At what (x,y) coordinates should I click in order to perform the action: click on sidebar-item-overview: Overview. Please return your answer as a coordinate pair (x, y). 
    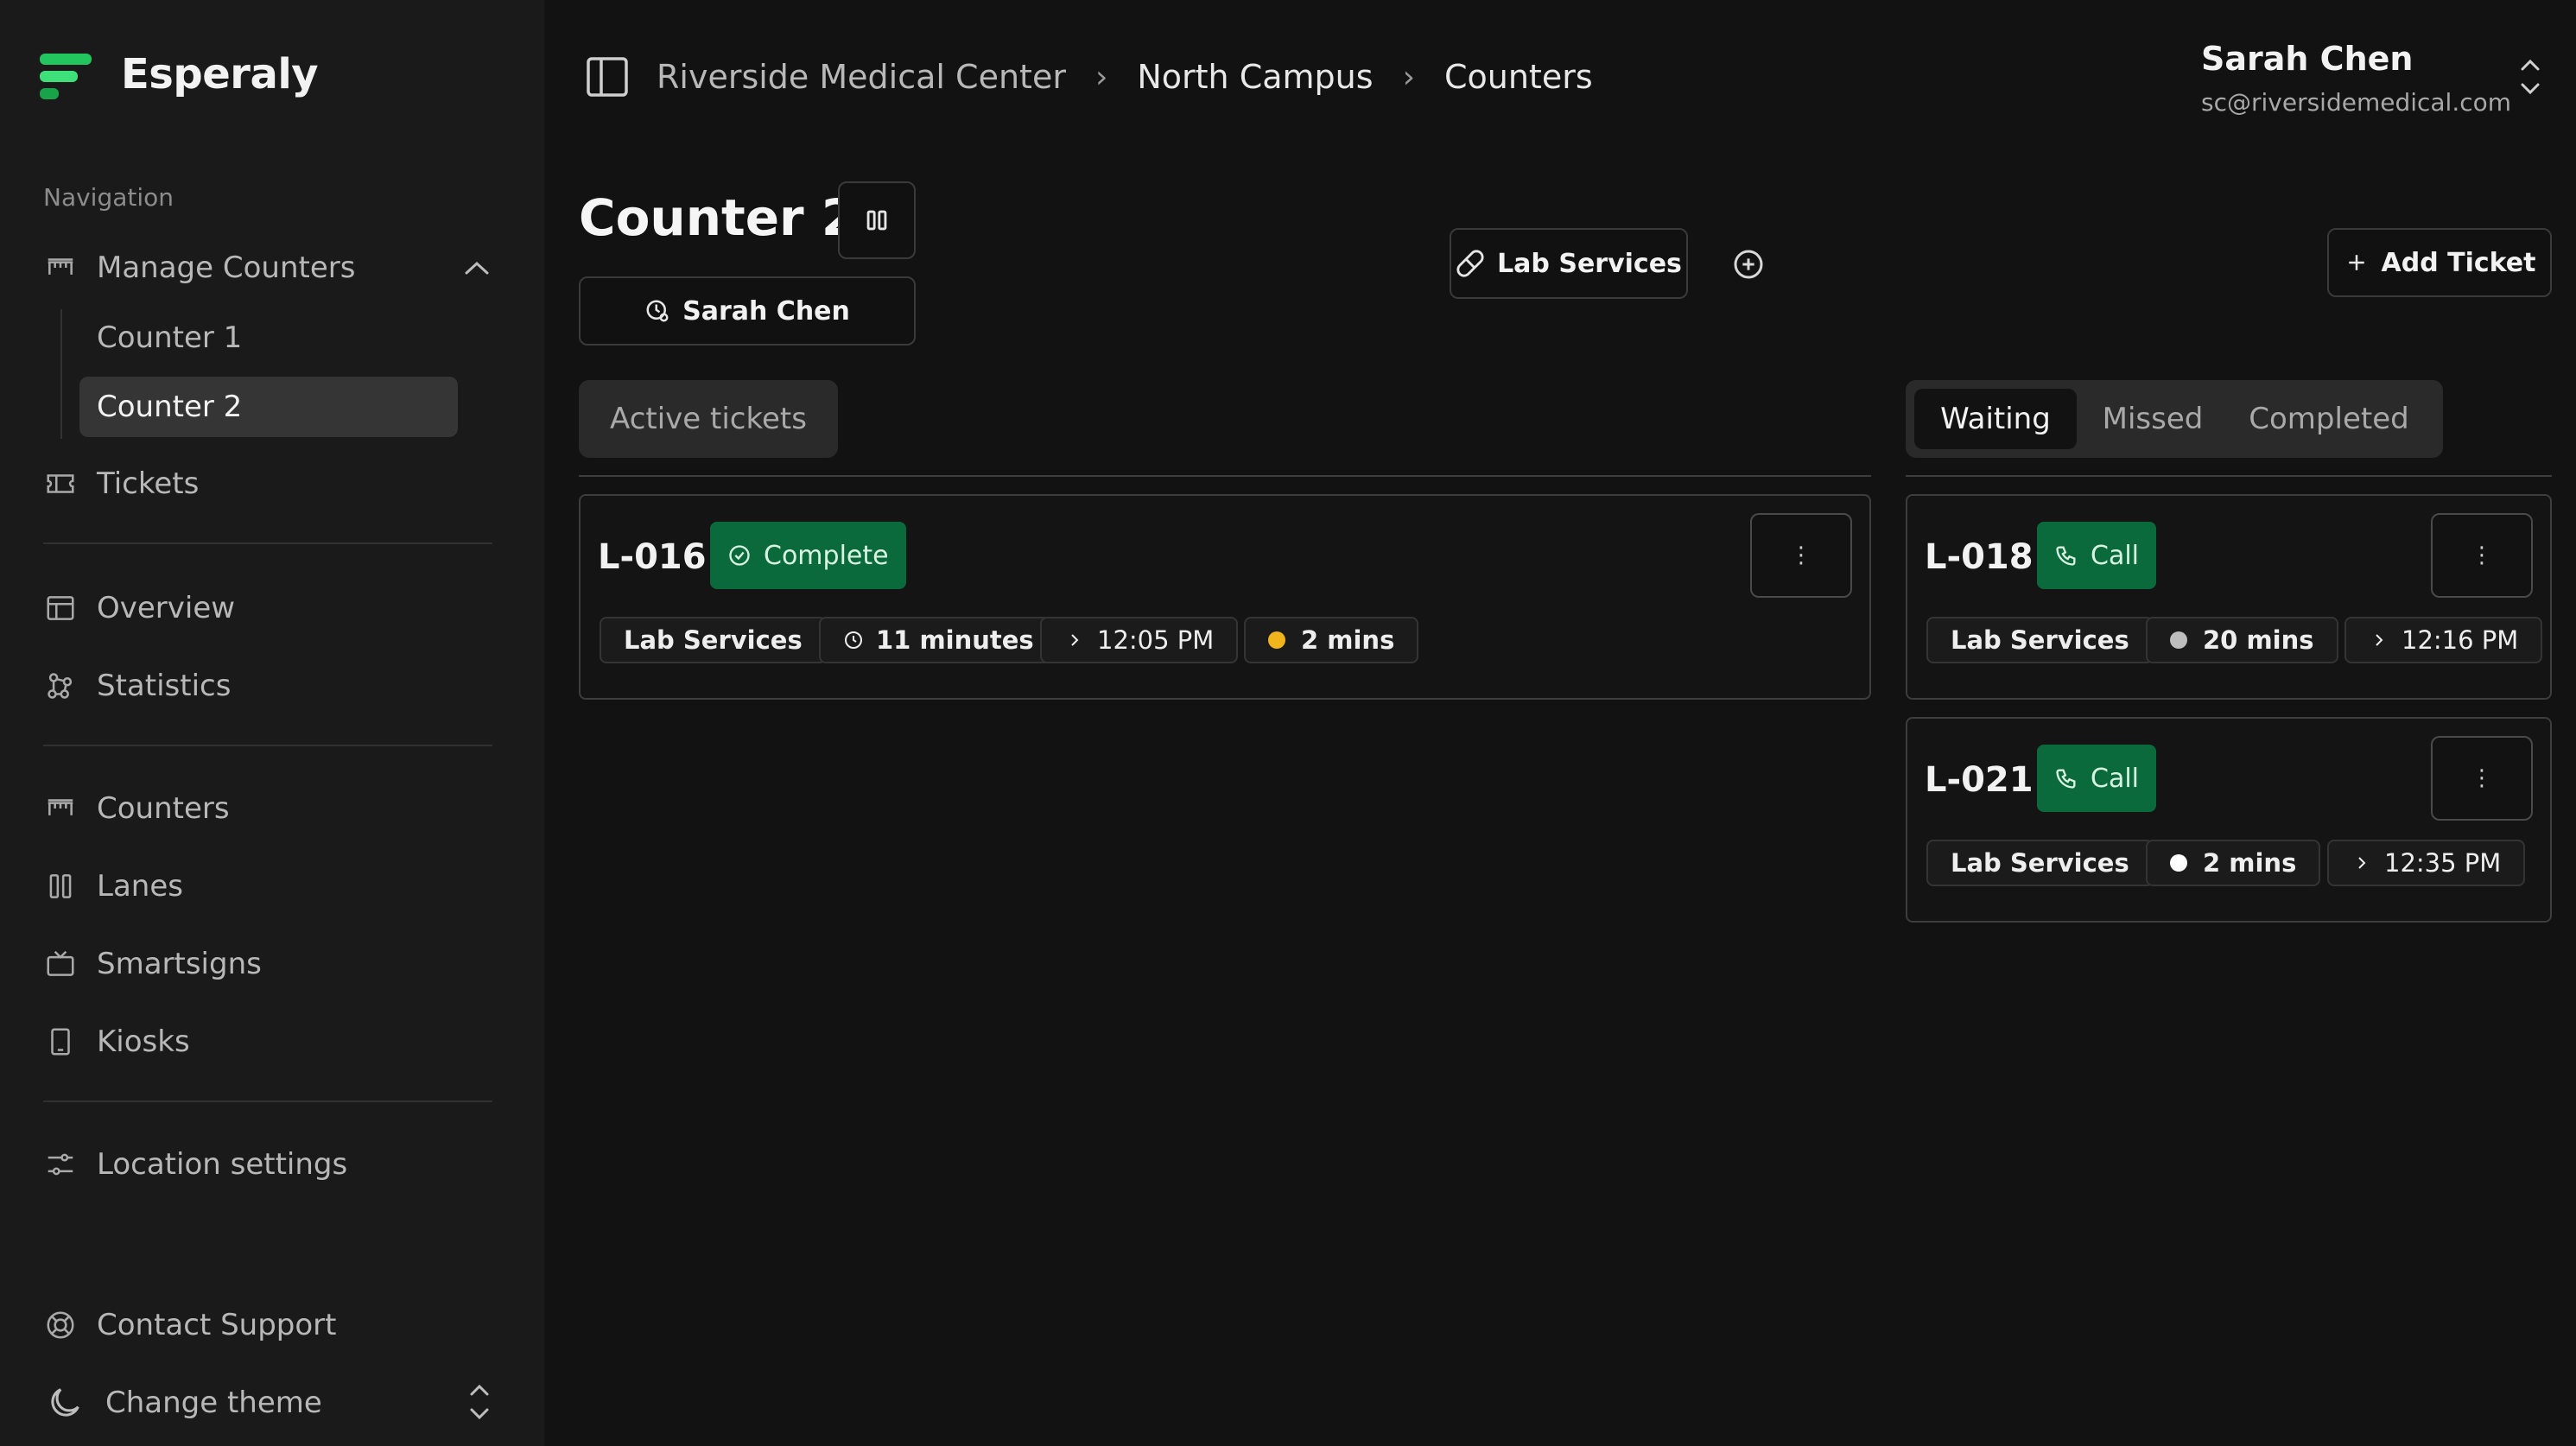
    Looking at the image, I should click on (139, 608).